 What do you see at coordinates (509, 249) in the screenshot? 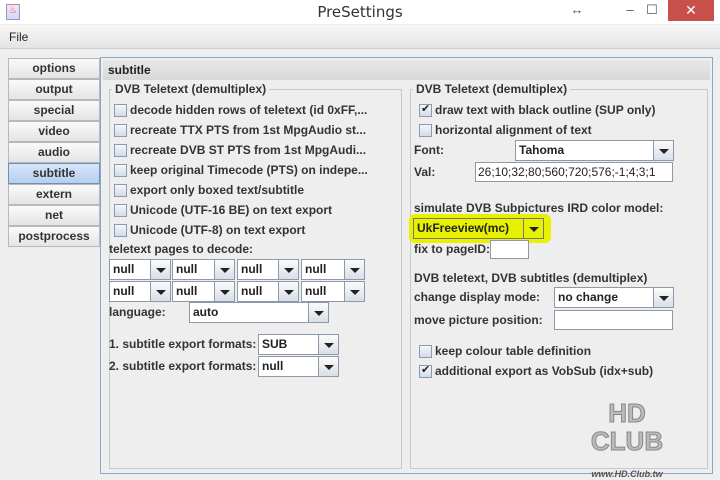
I see `pageid-input` at bounding box center [509, 249].